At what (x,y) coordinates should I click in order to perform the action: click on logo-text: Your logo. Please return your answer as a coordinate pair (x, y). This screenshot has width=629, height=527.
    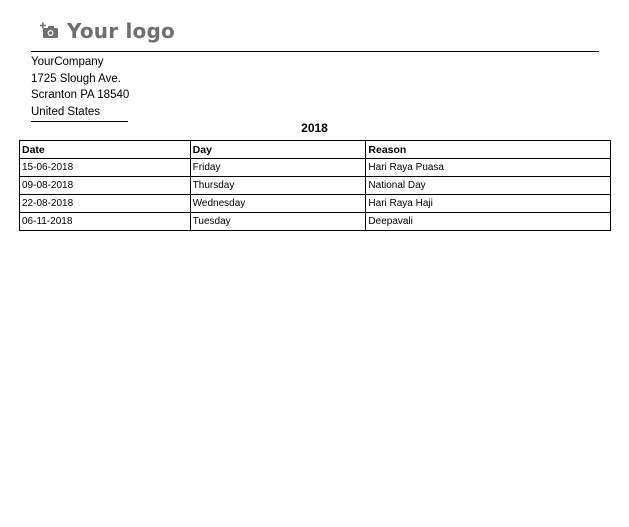
    Looking at the image, I should click on (121, 31).